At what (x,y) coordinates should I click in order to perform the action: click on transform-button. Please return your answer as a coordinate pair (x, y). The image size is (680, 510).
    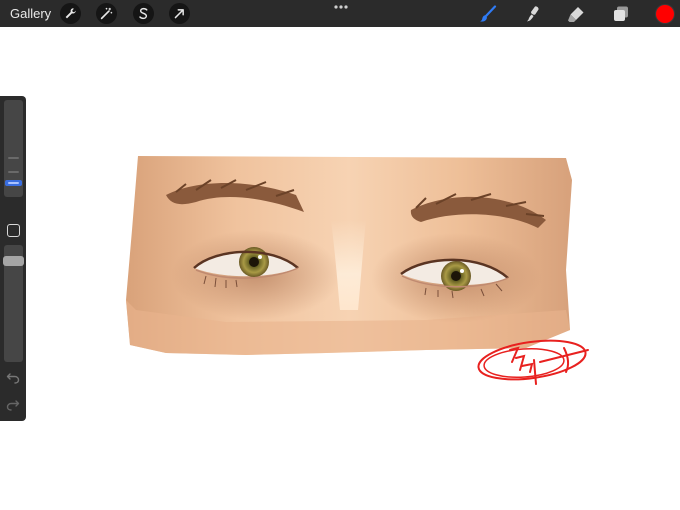
    Looking at the image, I should click on (179, 13).